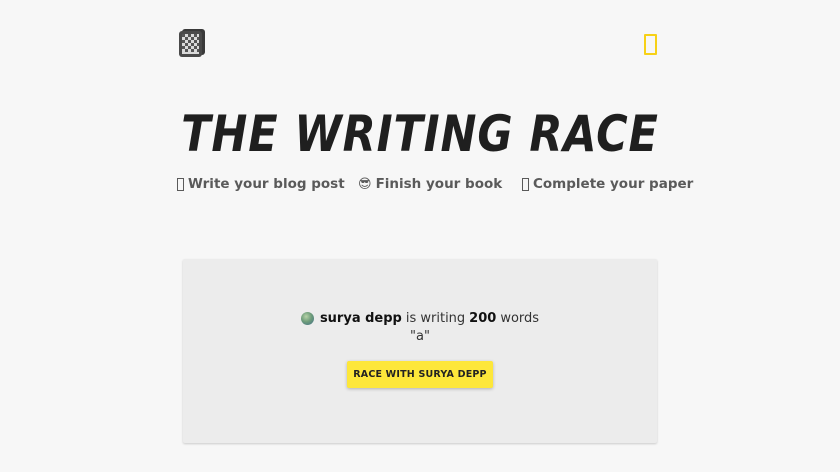 The image size is (840, 472). What do you see at coordinates (192, 43) in the screenshot?
I see `notebook-logo-icon` at bounding box center [192, 43].